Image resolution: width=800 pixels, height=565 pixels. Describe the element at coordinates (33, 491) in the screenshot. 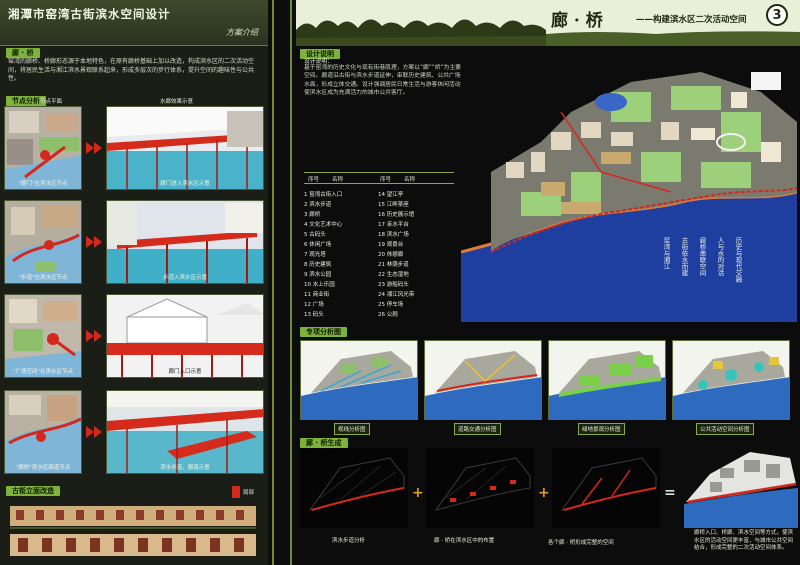

I see `section-label-elevation: 古街立面改造` at that location.